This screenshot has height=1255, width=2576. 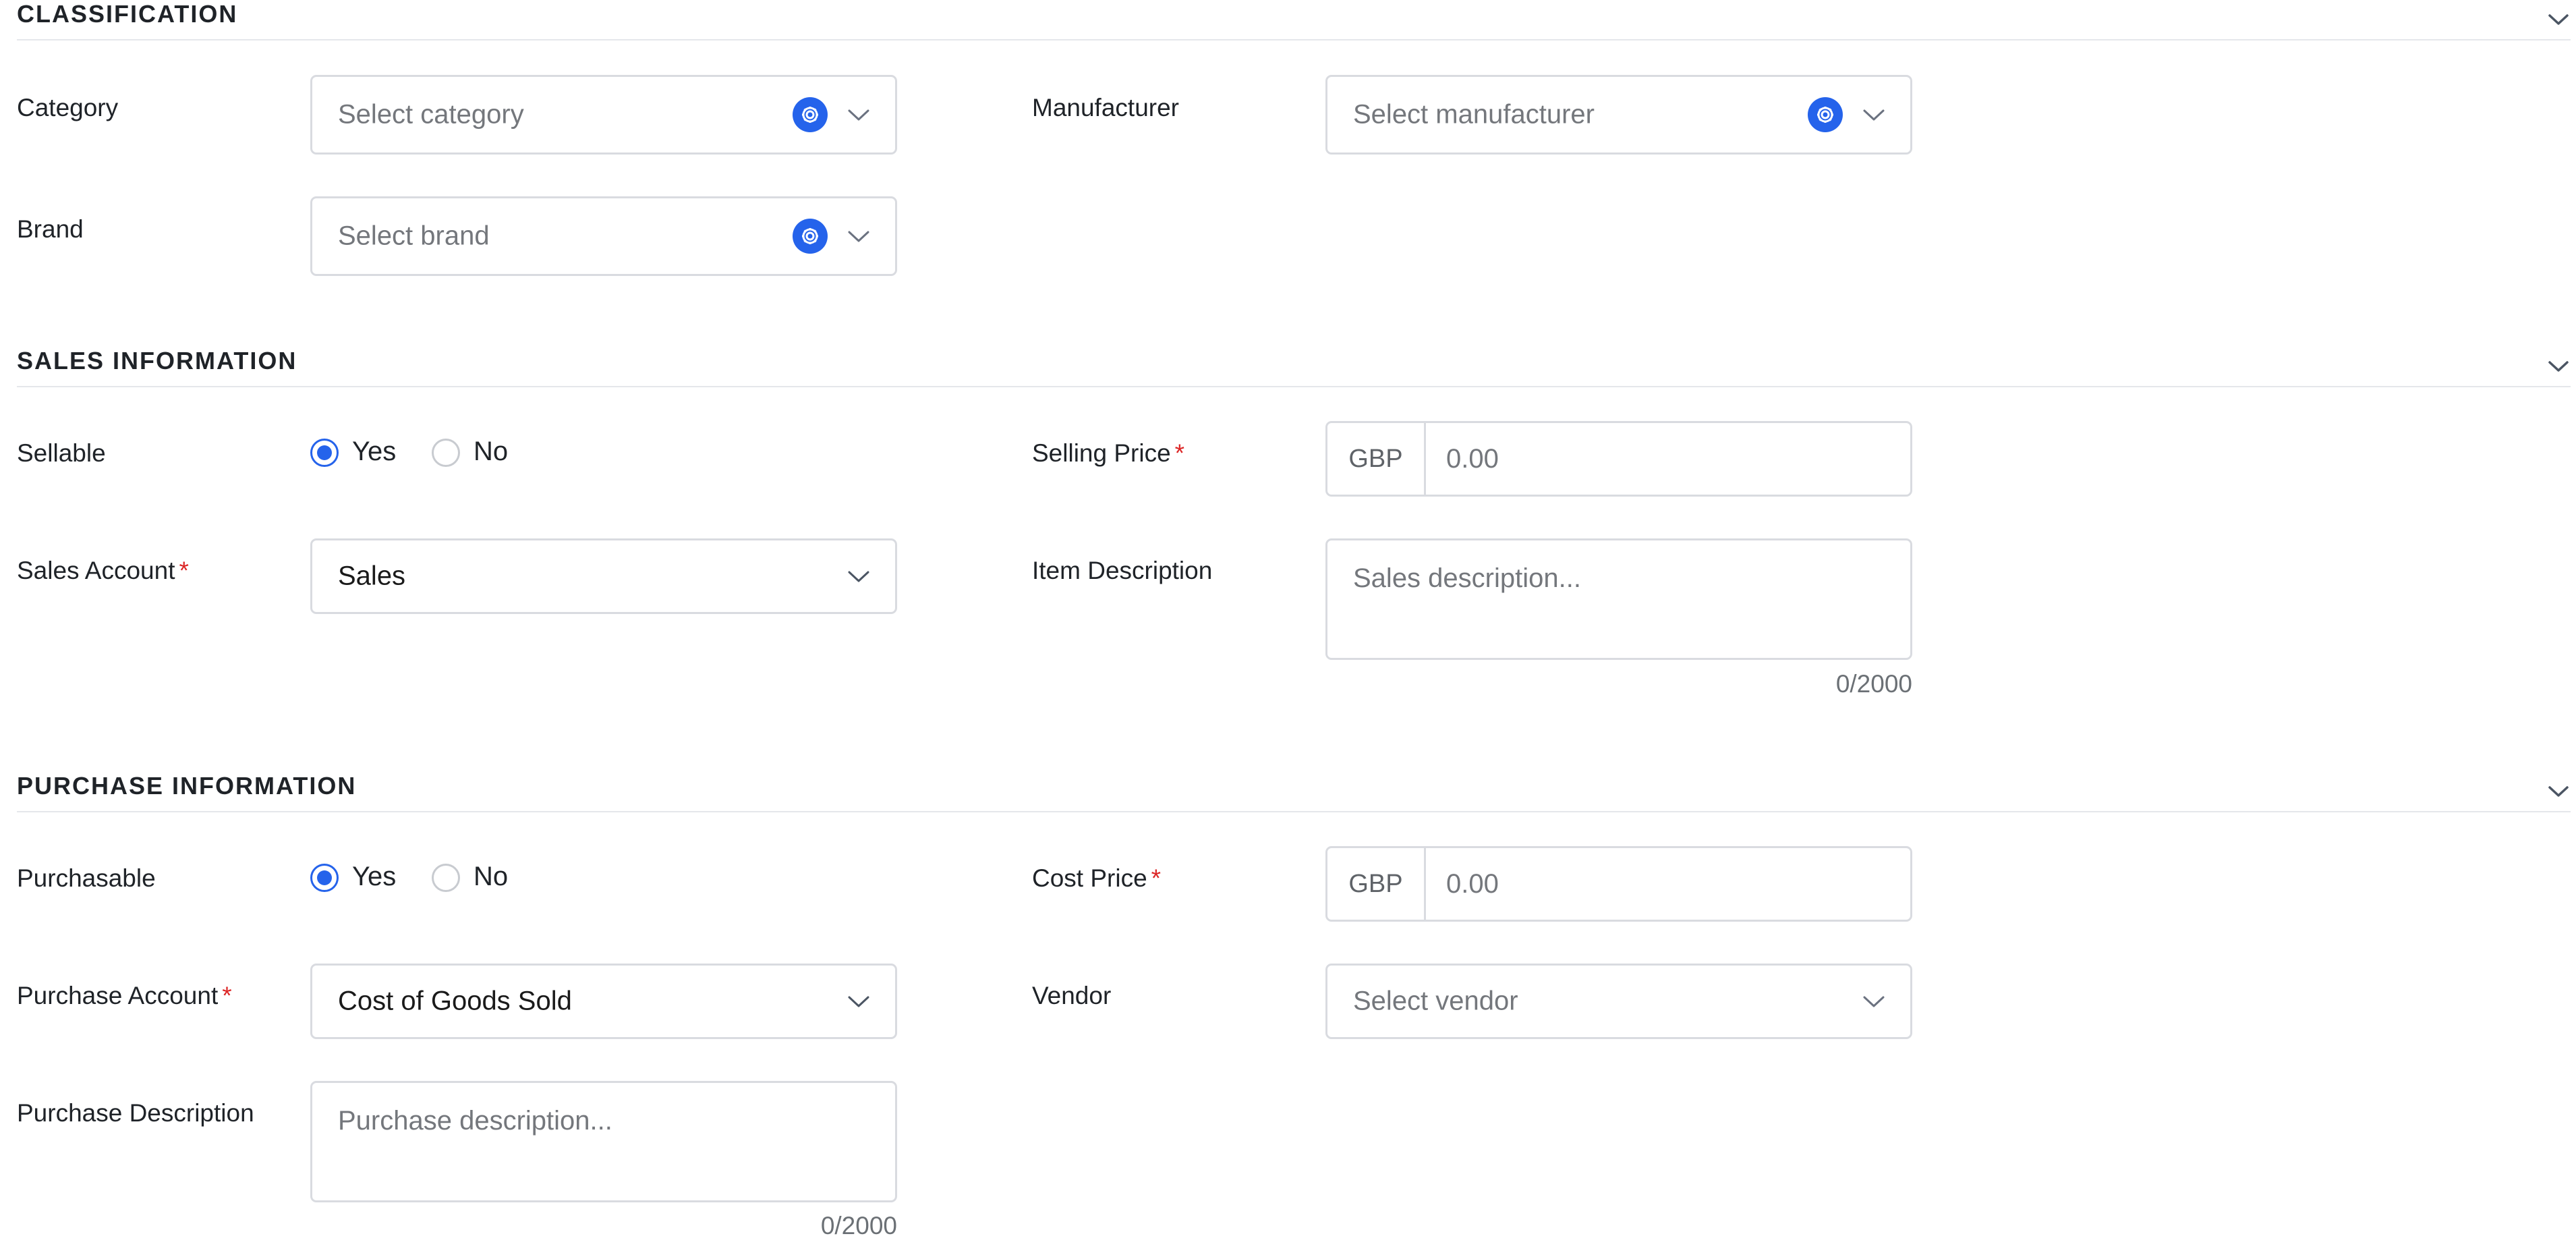 I want to click on category-select: Select category, so click(x=603, y=115).